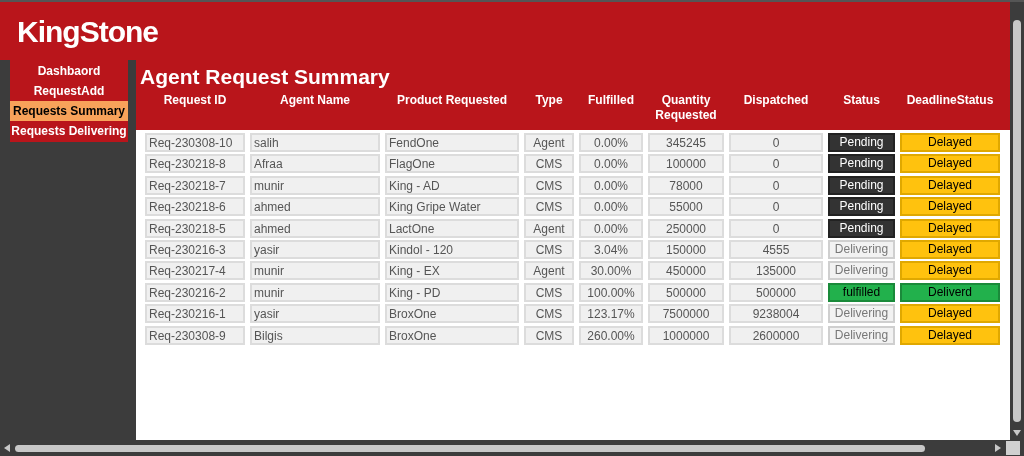 The image size is (1024, 456). Describe the element at coordinates (195, 292) in the screenshot. I see `table-cell: Req-230216-2` at that location.